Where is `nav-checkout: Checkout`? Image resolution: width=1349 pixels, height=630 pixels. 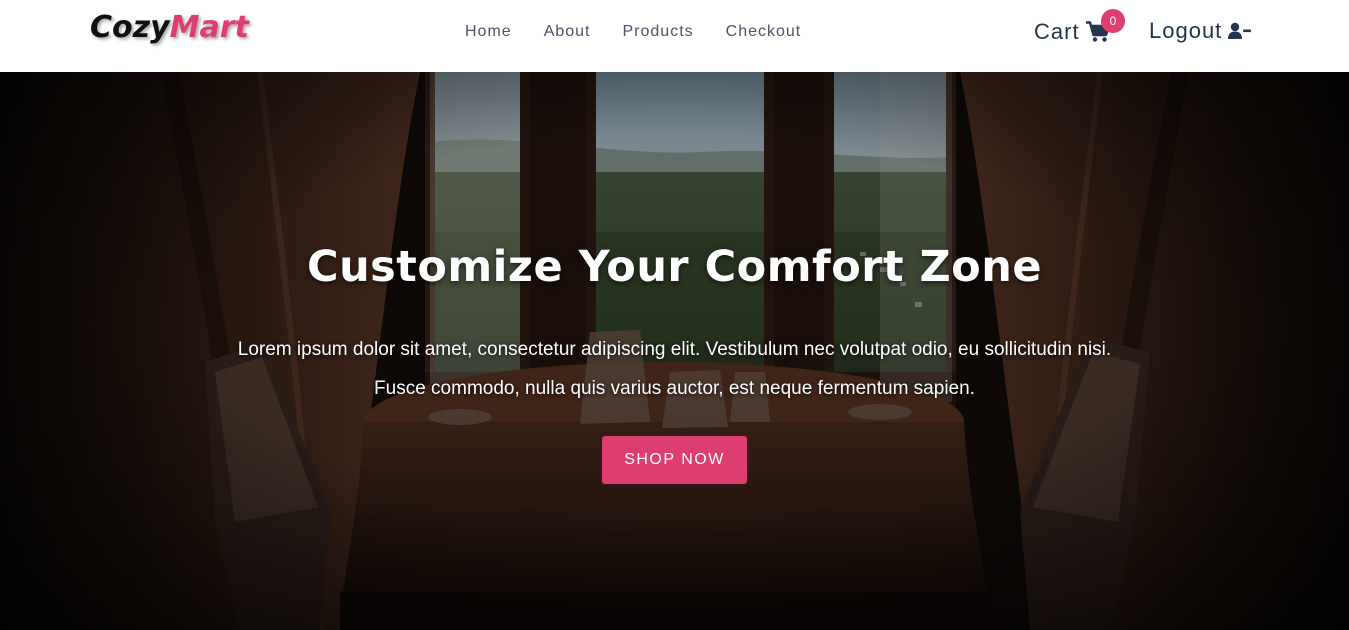 nav-checkout: Checkout is located at coordinates (764, 32).